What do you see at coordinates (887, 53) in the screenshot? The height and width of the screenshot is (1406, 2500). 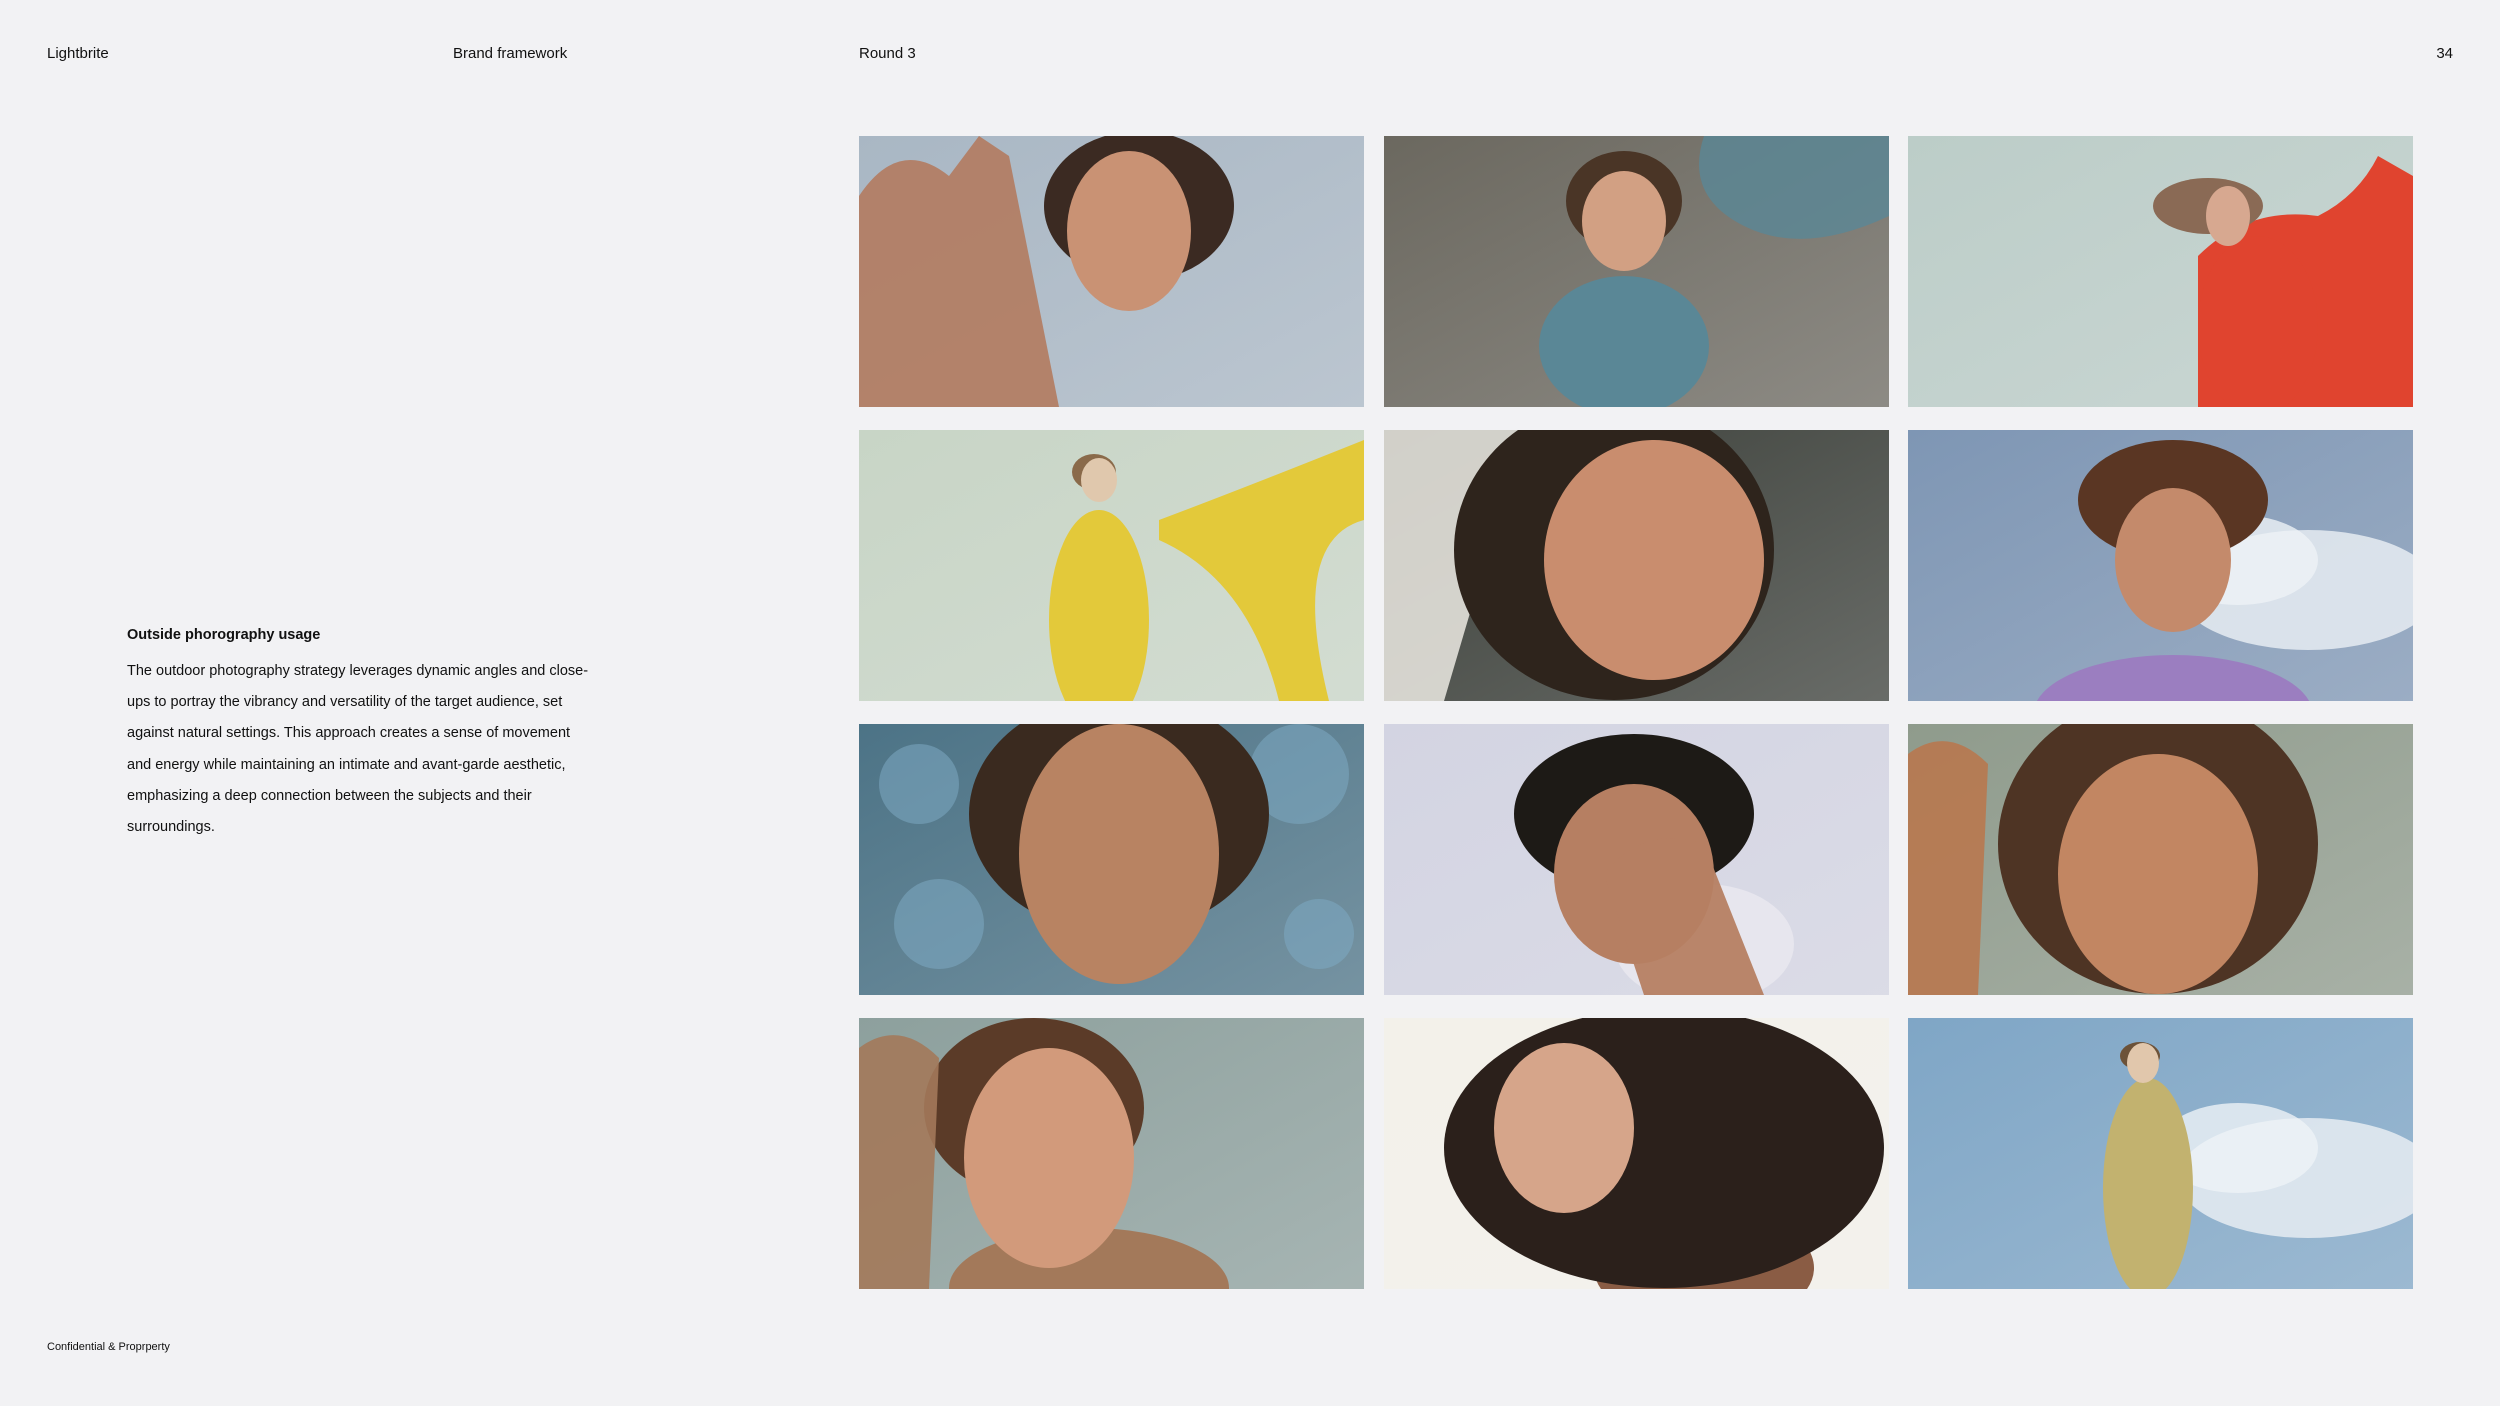 I see `round-label: Round 3` at bounding box center [887, 53].